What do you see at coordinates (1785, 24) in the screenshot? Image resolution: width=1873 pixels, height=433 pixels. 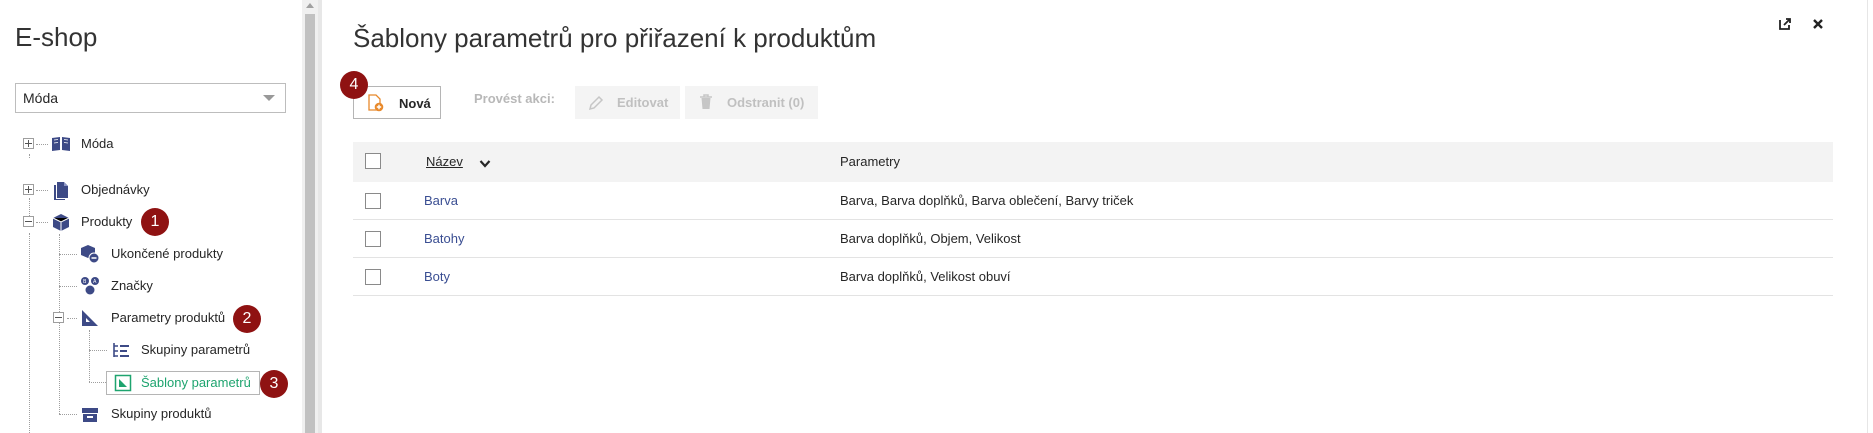 I see `open-external-icon` at bounding box center [1785, 24].